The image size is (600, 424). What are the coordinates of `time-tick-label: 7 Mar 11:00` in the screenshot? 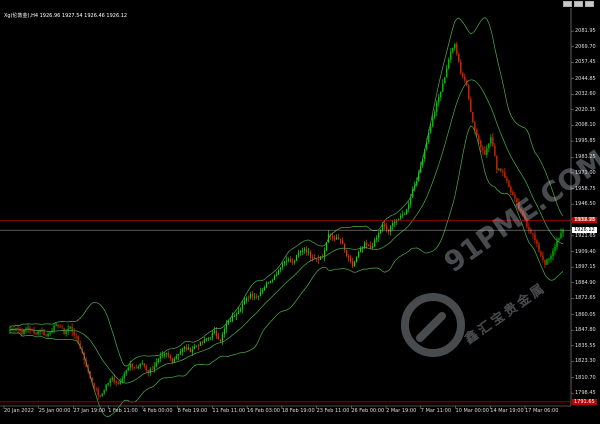 It's located at (435, 411).